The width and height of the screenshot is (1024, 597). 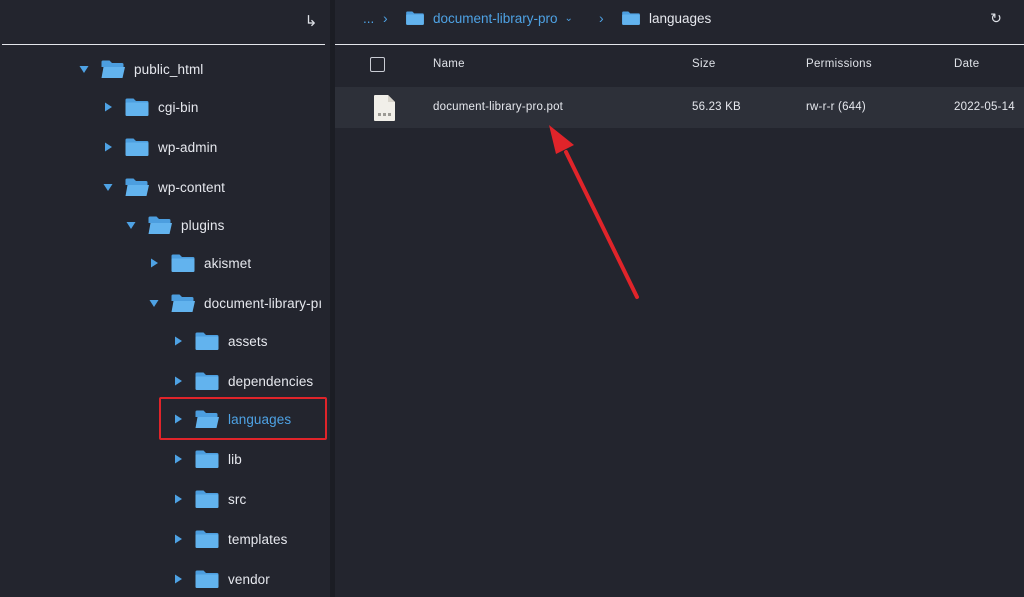 I want to click on tree-item-templates: templates, so click(x=229, y=539).